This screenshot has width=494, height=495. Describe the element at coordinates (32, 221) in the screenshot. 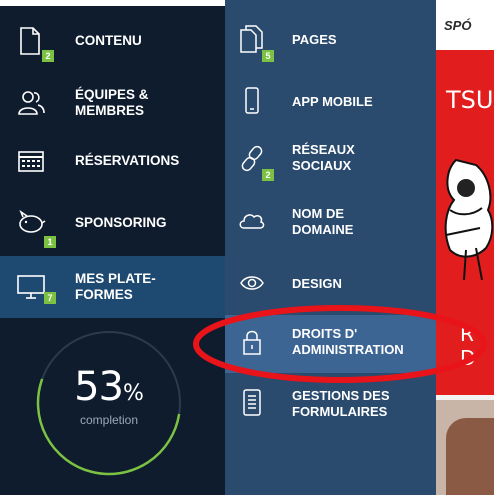

I see `piggy-bank-icon` at that location.